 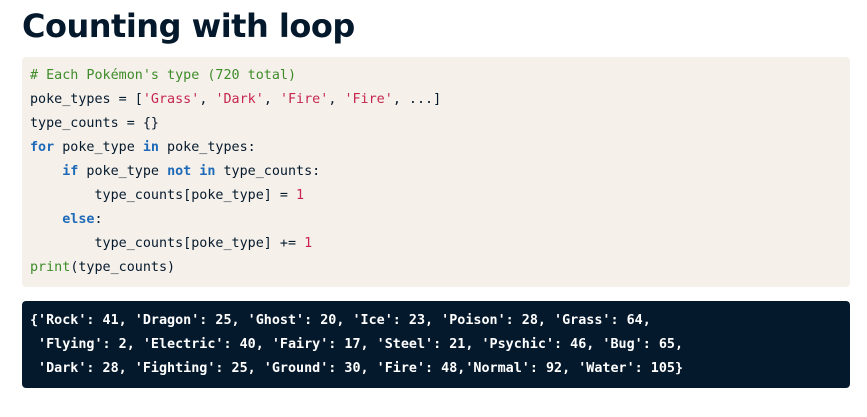 I want to click on code-line-for: for poke_type in poke_types:, so click(x=440, y=148).